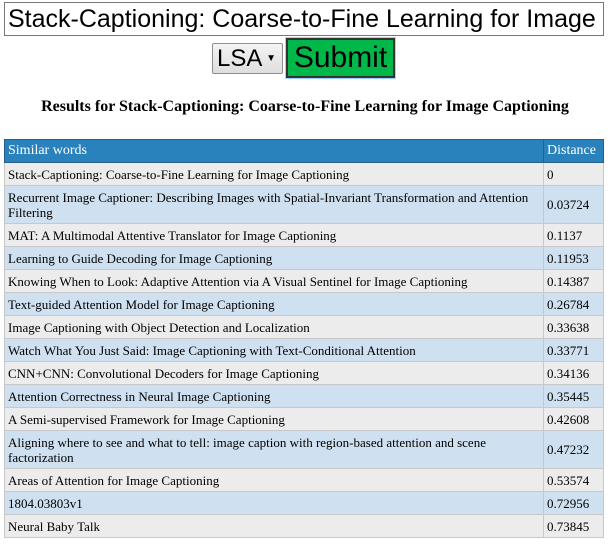 This screenshot has width=610, height=548. Describe the element at coordinates (573, 304) in the screenshot. I see `row-distance: 0.26784` at that location.